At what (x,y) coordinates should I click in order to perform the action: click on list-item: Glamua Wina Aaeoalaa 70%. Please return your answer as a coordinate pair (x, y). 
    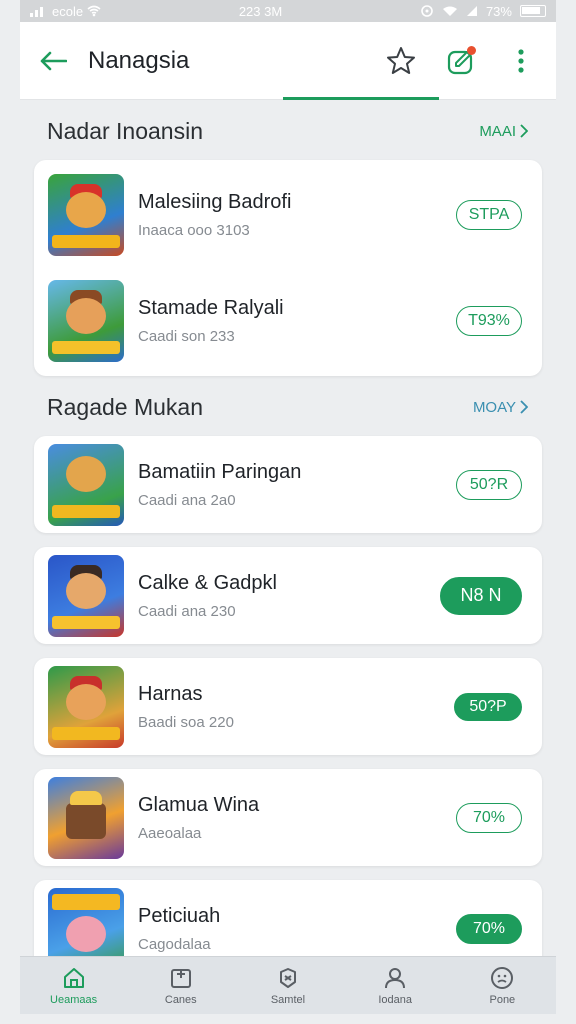
    Looking at the image, I should click on (288, 817).